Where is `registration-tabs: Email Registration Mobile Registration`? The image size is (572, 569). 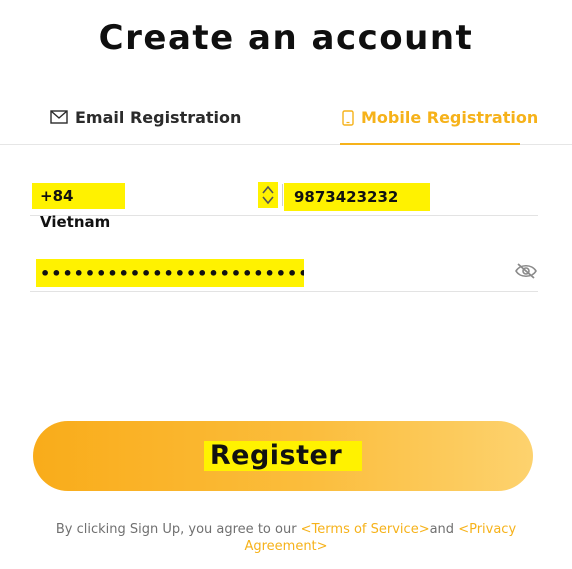
registration-tabs: Email Registration Mobile Registration is located at coordinates (286, 122).